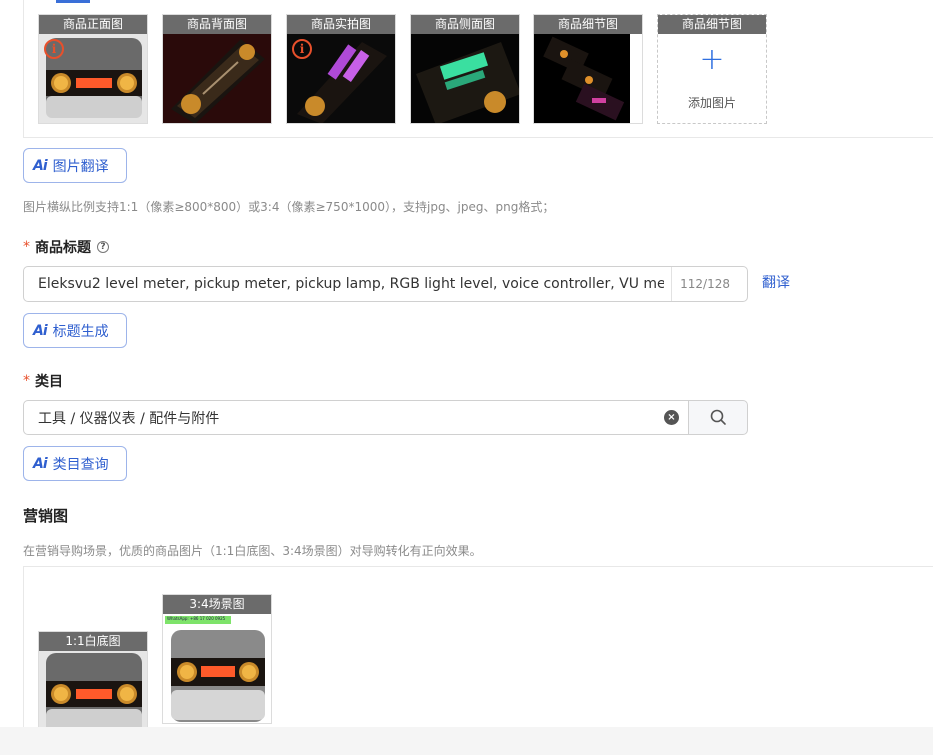  What do you see at coordinates (103, 247) in the screenshot?
I see `help-icon: ?` at bounding box center [103, 247].